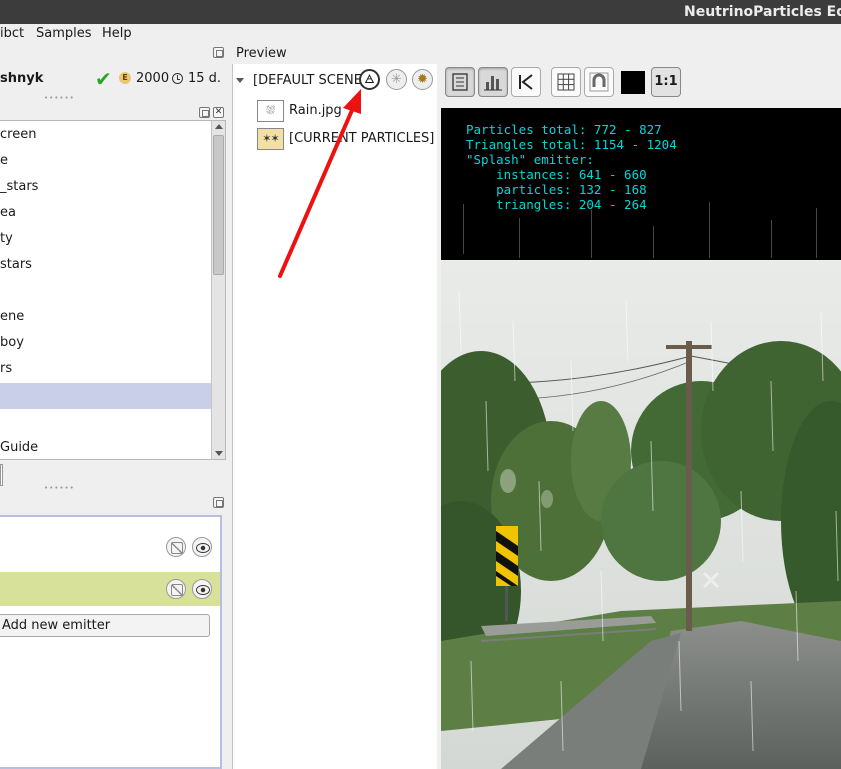 This screenshot has height=769, width=841. Describe the element at coordinates (105, 369) in the screenshot. I see `list-item: rs` at that location.